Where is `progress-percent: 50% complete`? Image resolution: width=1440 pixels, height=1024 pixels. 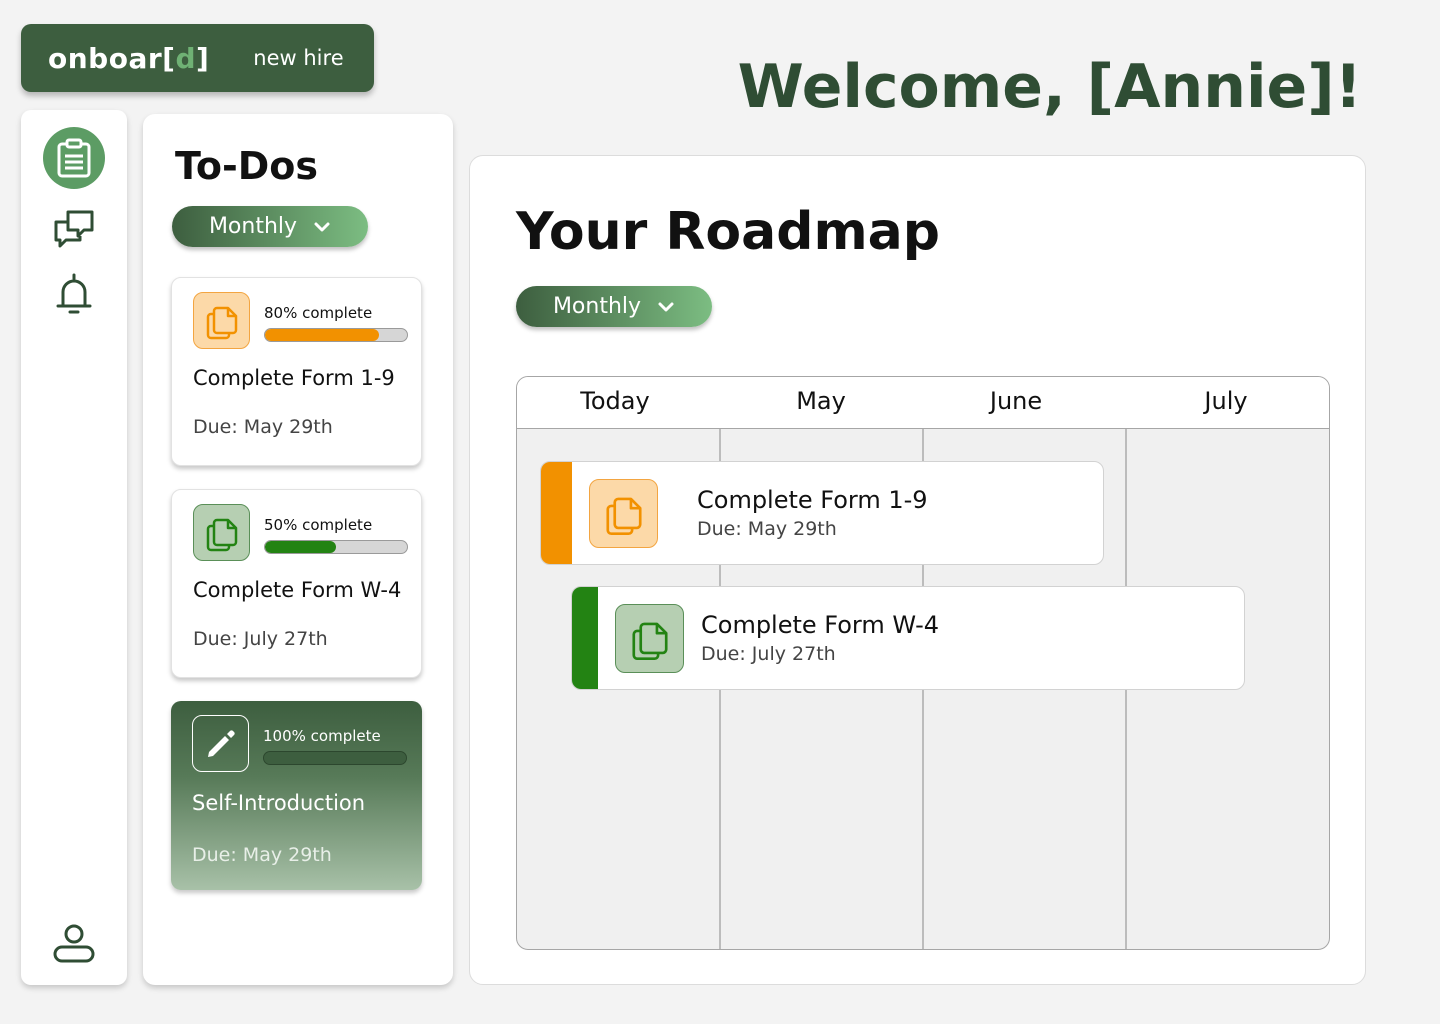 progress-percent: 50% complete is located at coordinates (318, 525).